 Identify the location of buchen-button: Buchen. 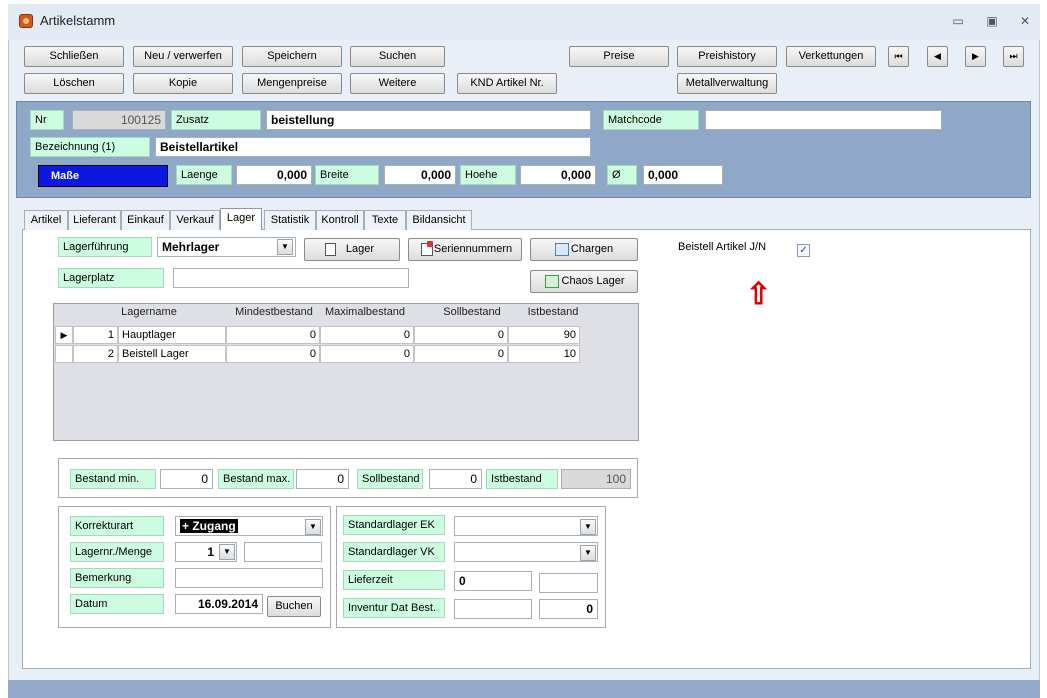
(294, 606).